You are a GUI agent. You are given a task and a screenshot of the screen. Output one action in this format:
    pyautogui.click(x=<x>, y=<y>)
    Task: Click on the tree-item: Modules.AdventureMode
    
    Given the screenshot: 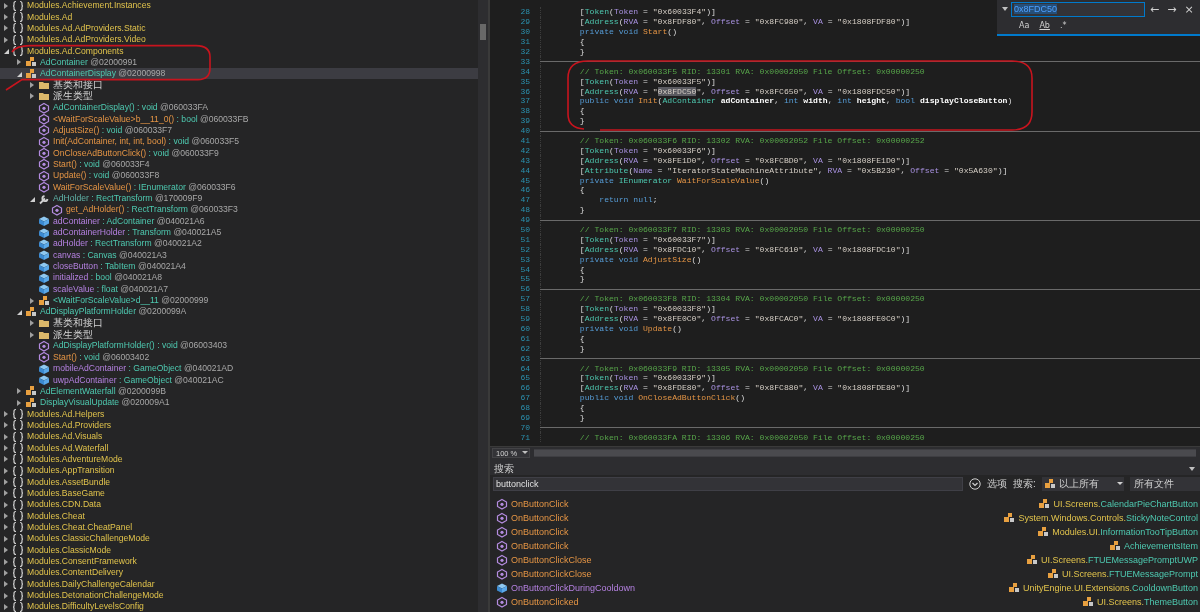 What is the action you would take?
    pyautogui.click(x=239, y=459)
    